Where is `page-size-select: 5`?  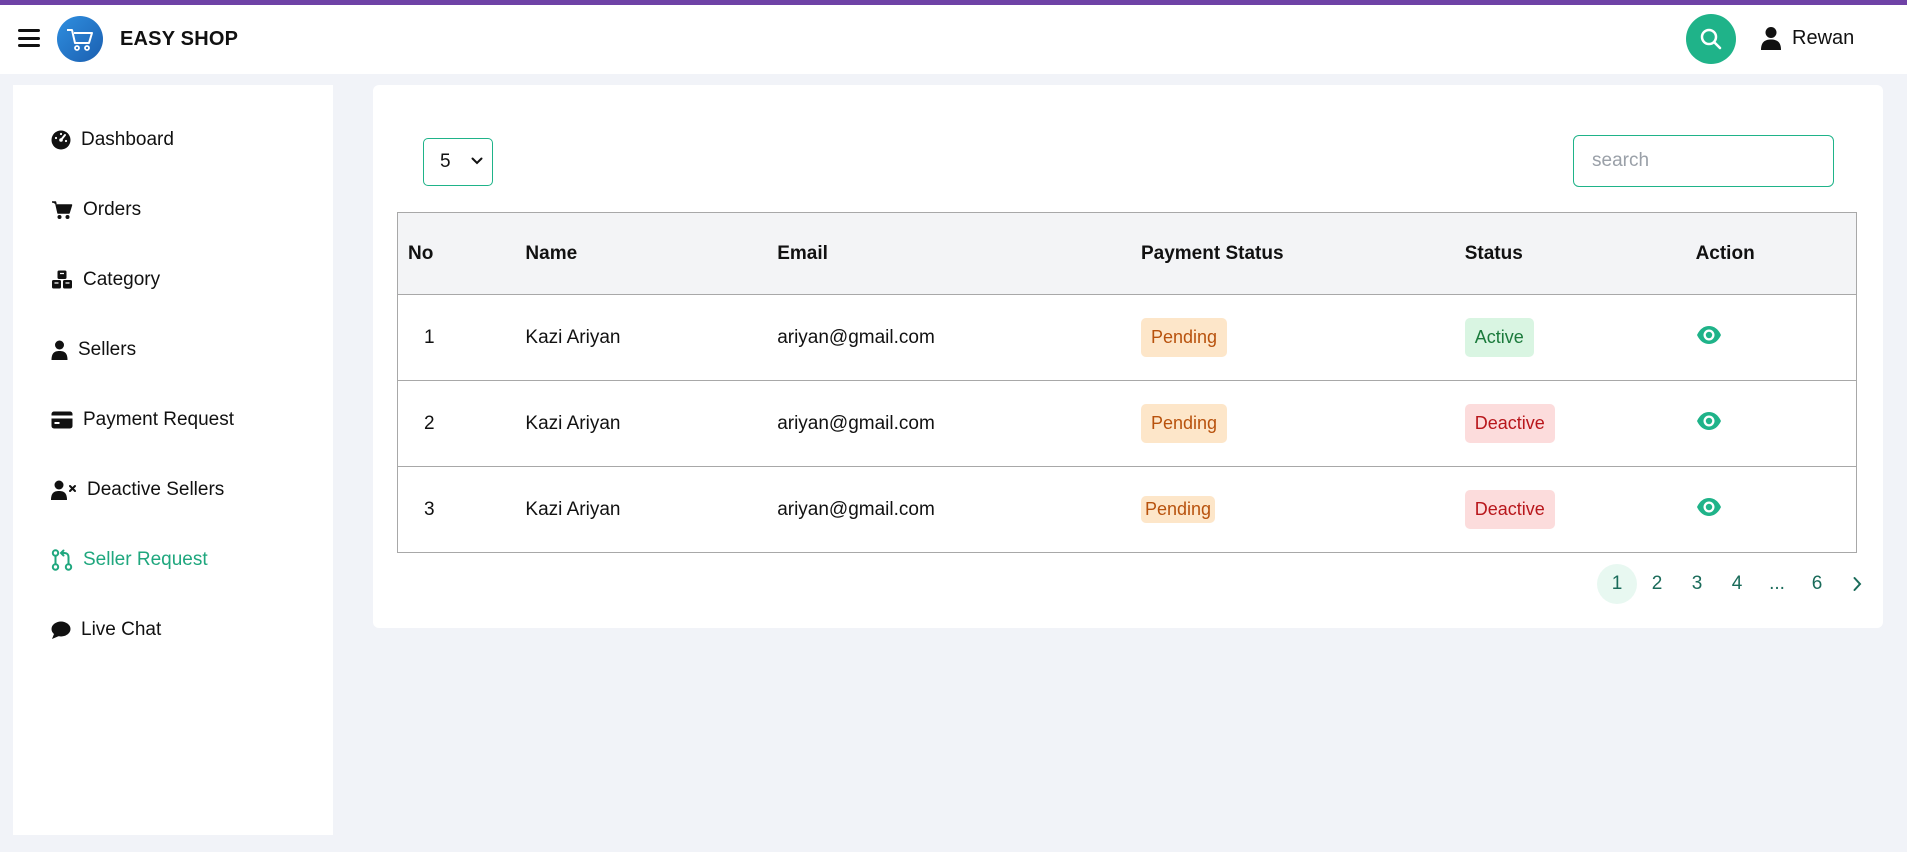
page-size-select: 5 is located at coordinates (458, 162).